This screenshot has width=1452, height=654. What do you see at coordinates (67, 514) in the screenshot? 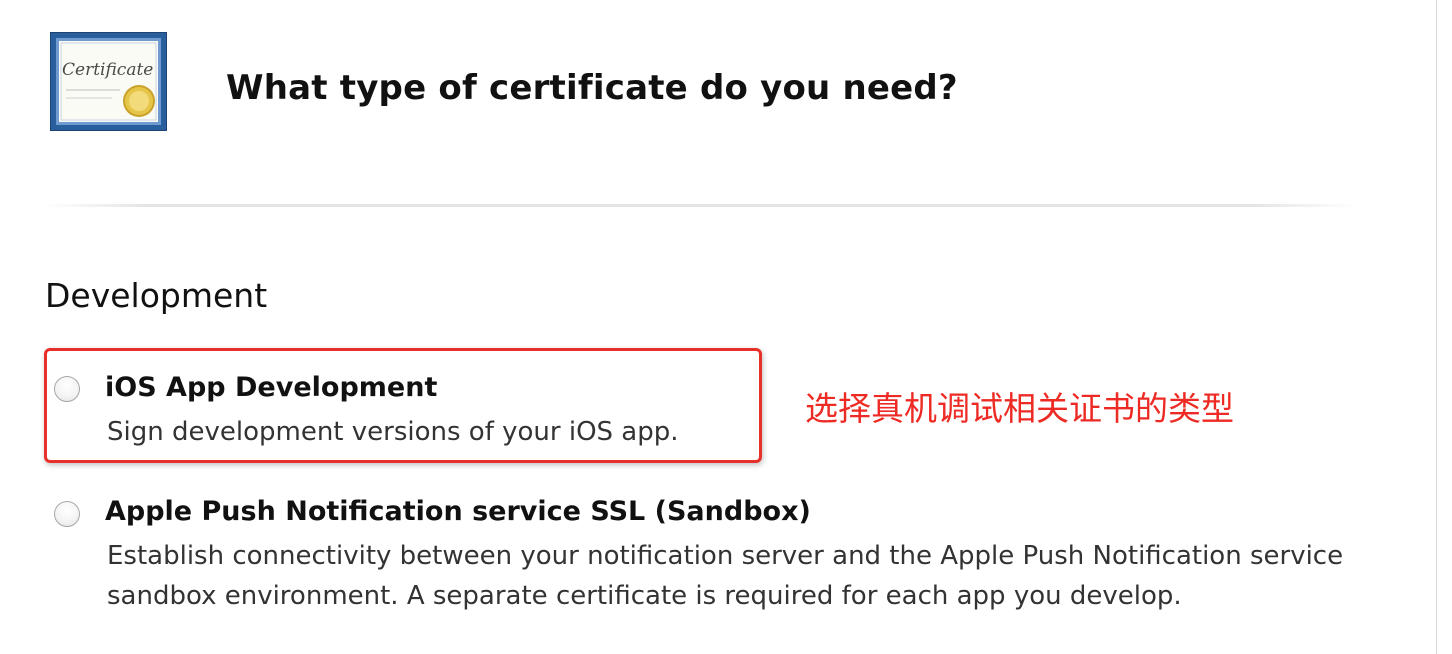
I see `radio-apns-sandbox` at bounding box center [67, 514].